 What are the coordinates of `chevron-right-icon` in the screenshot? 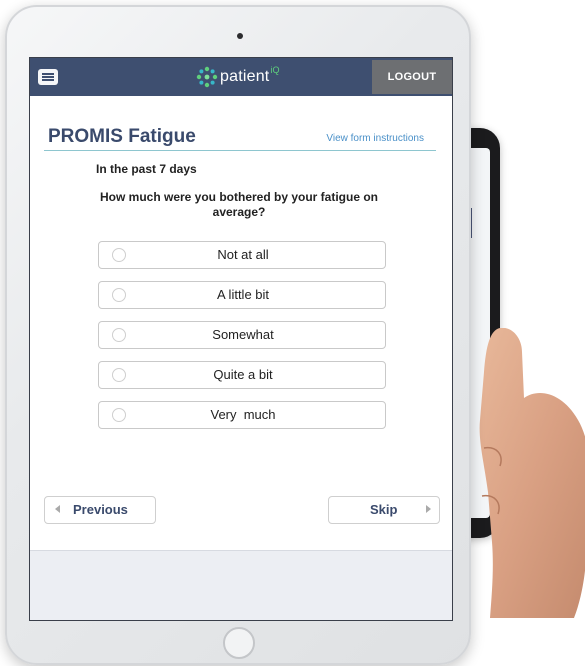 It's located at (428, 509).